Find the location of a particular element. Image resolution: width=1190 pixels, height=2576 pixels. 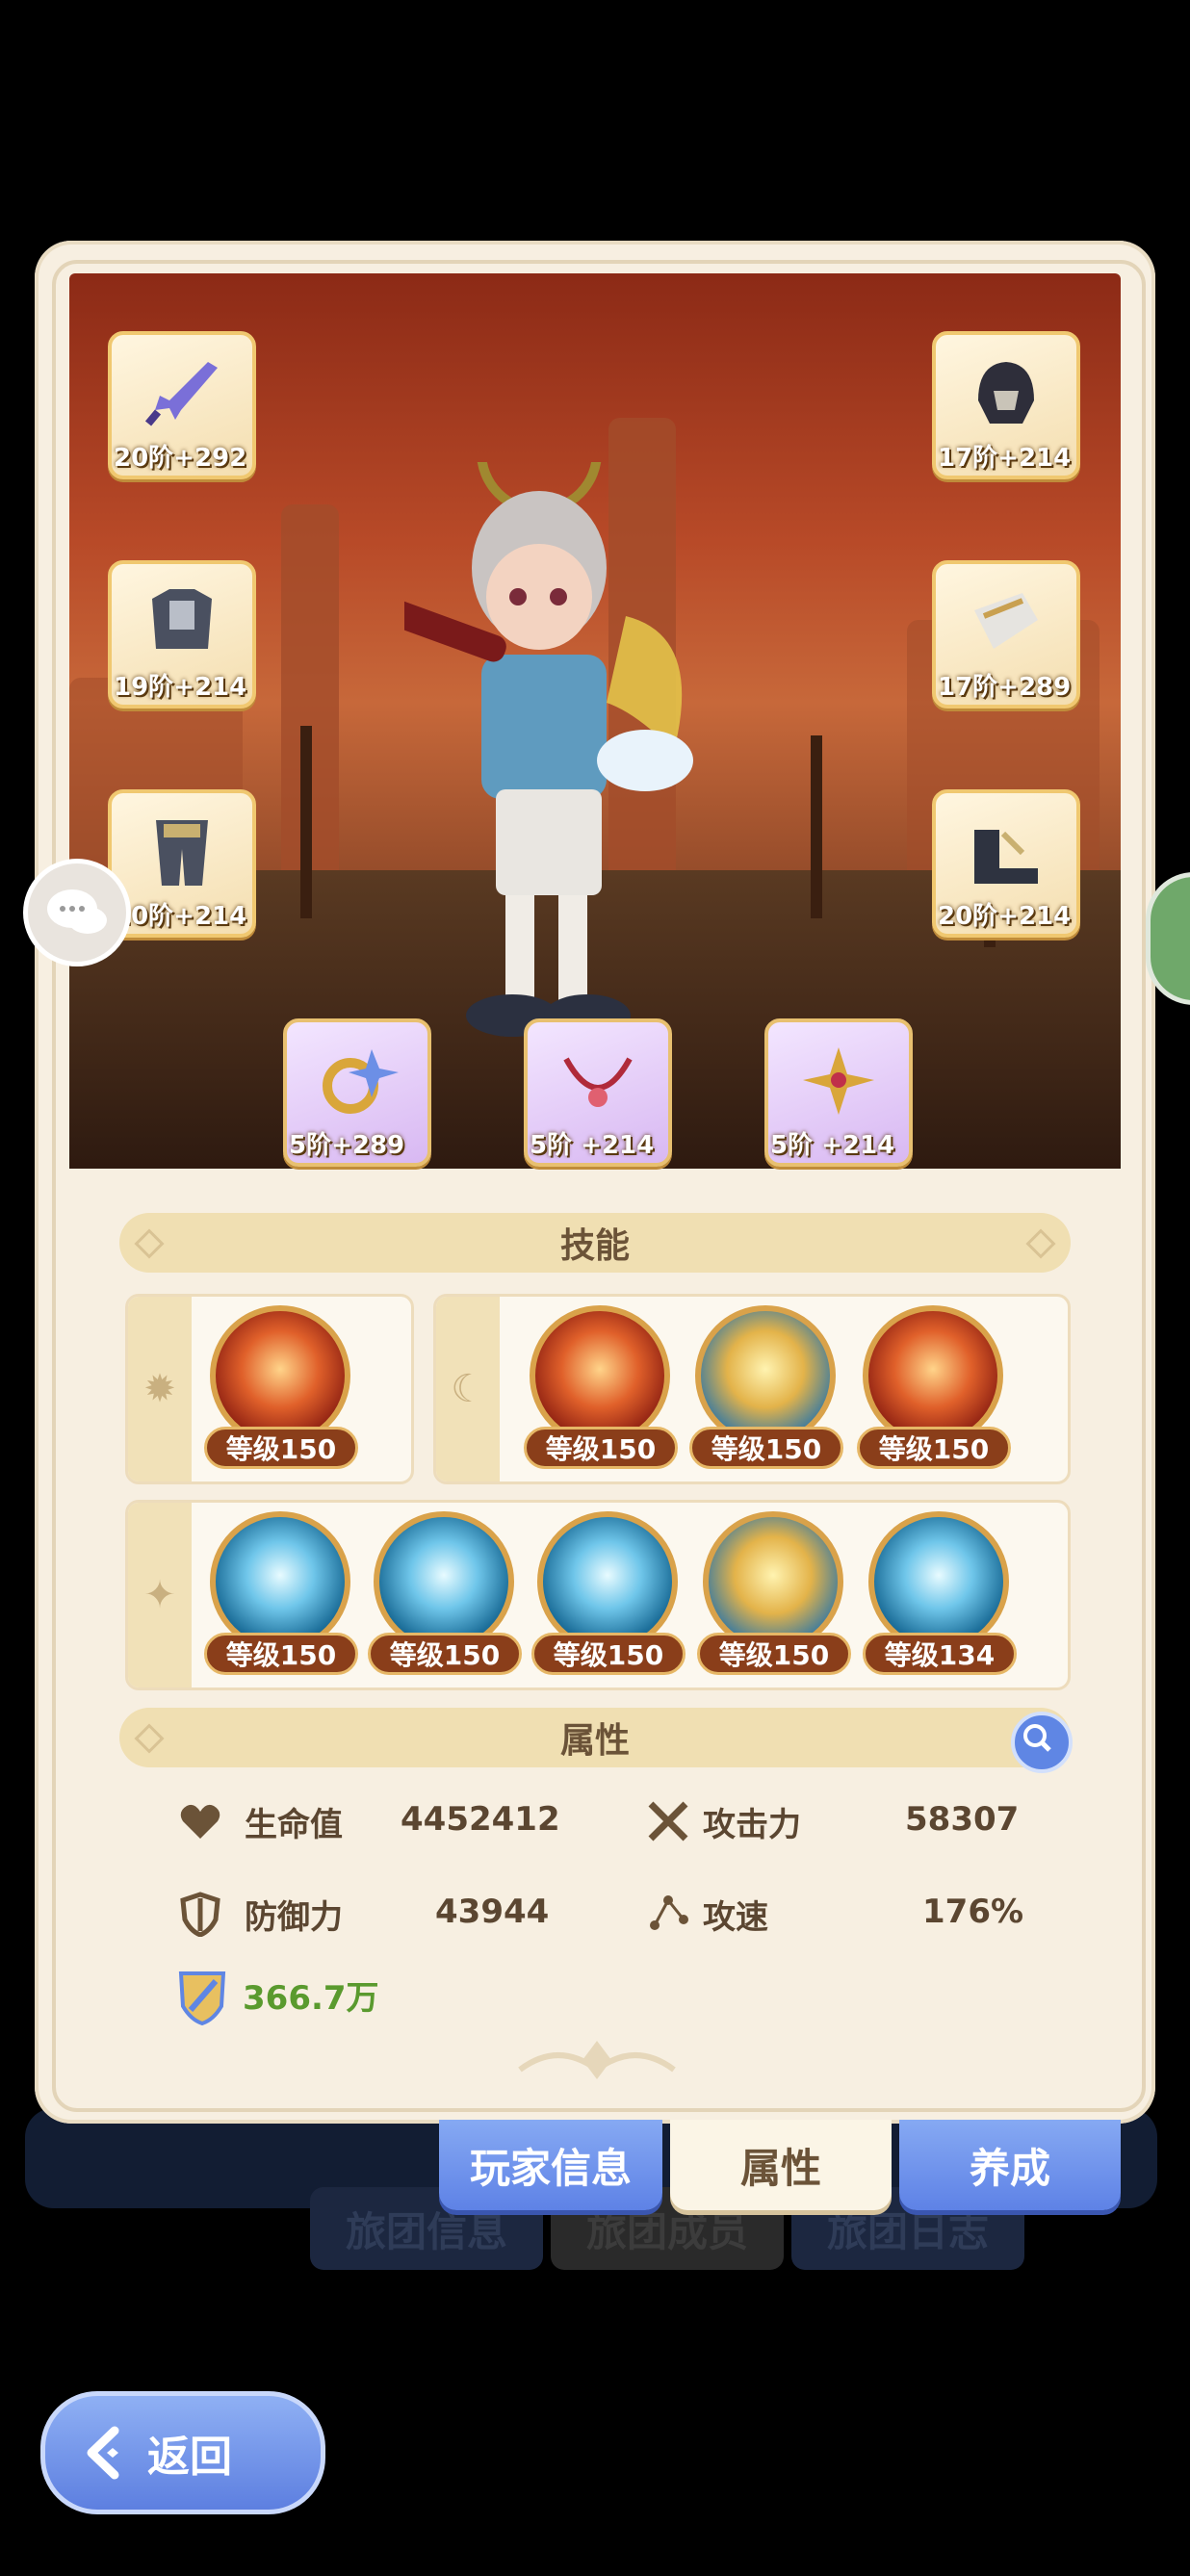

equip-slot-chest: 19阶+214 is located at coordinates (182, 634).